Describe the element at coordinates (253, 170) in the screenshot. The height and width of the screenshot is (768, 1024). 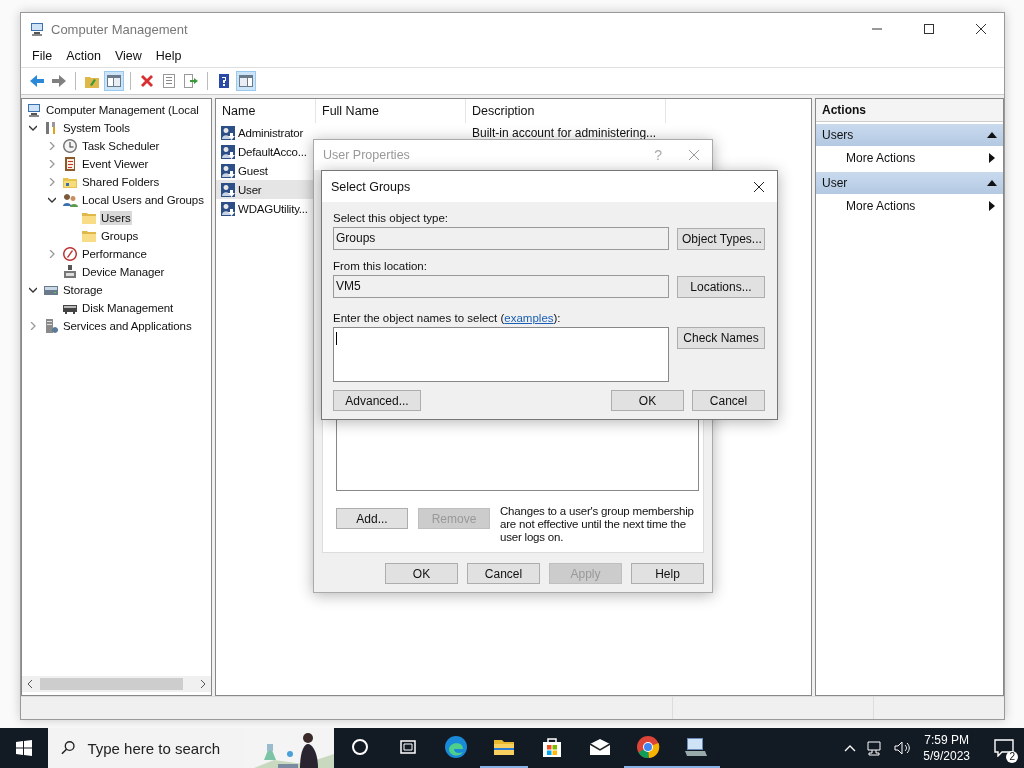
I see `user-name: Guest` at that location.